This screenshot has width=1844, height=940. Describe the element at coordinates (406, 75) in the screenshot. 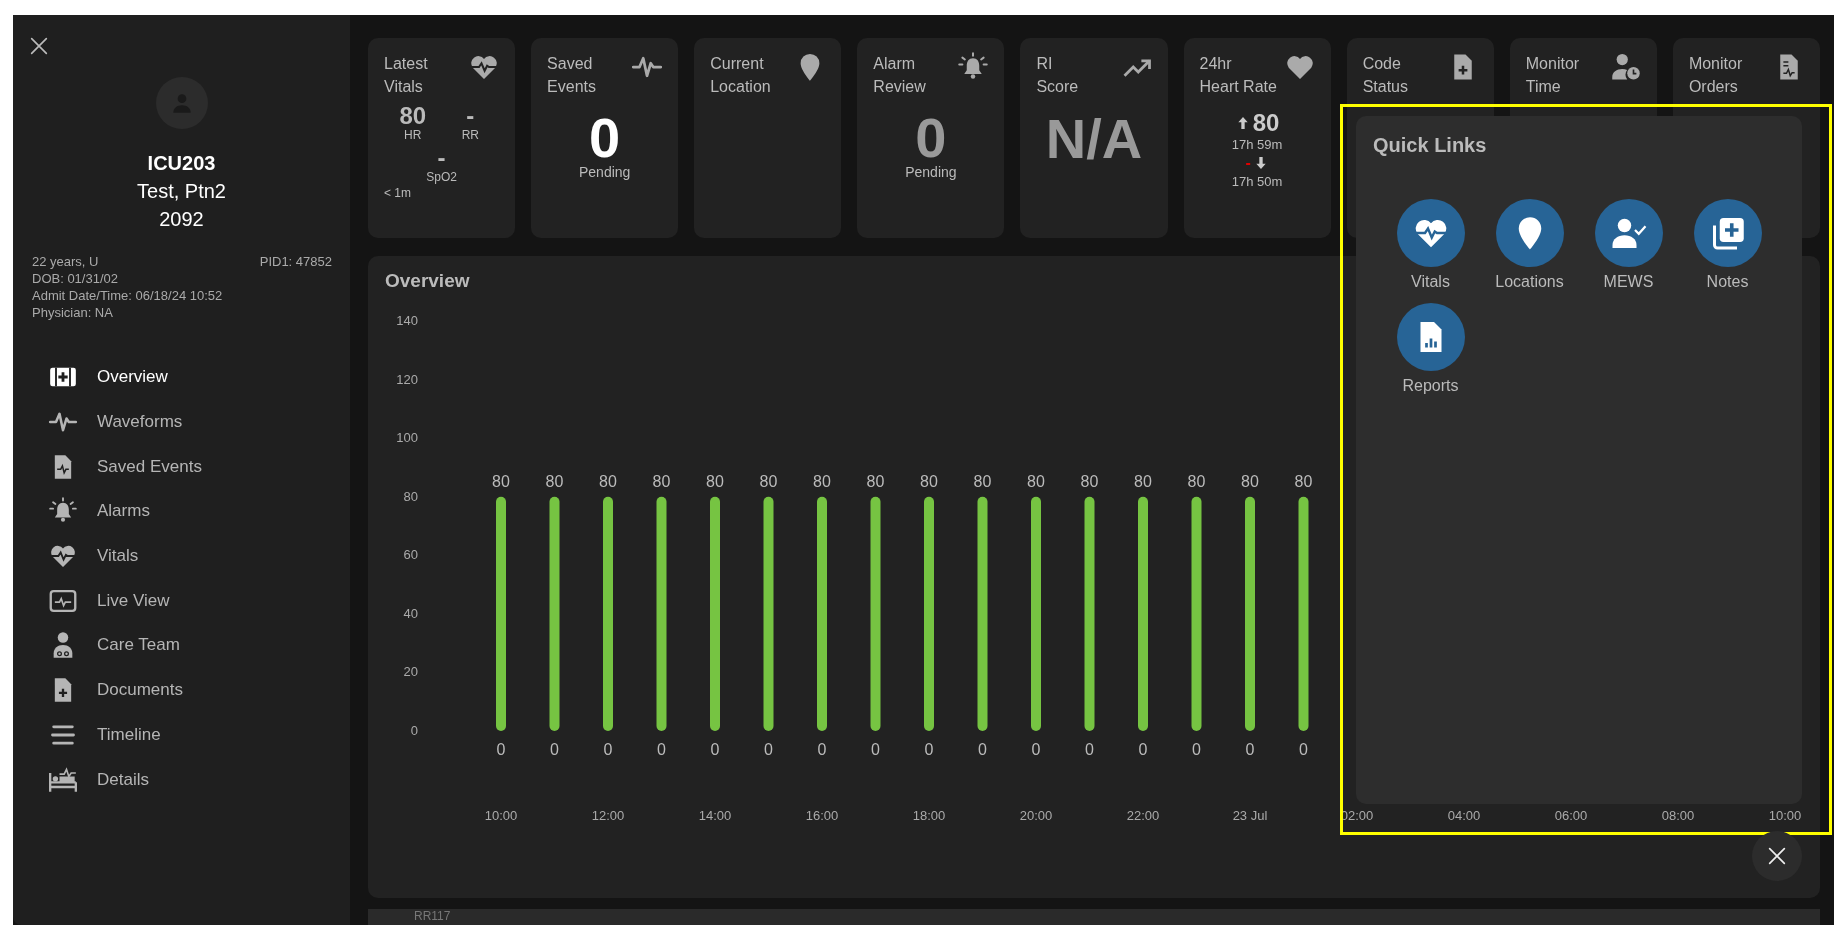

I see `card-title: Latest Vitals` at that location.